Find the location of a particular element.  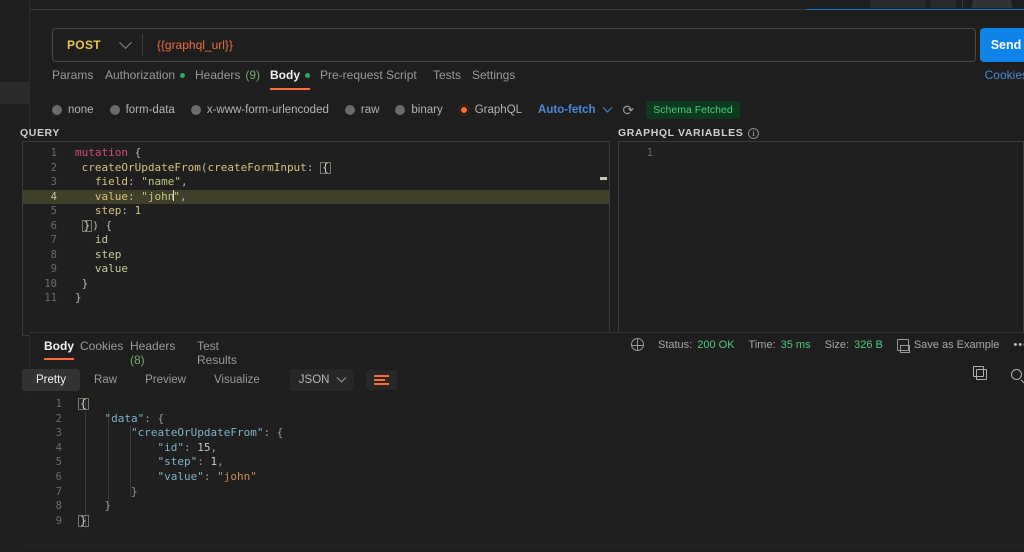

tab-label: Settings is located at coordinates (494, 75).